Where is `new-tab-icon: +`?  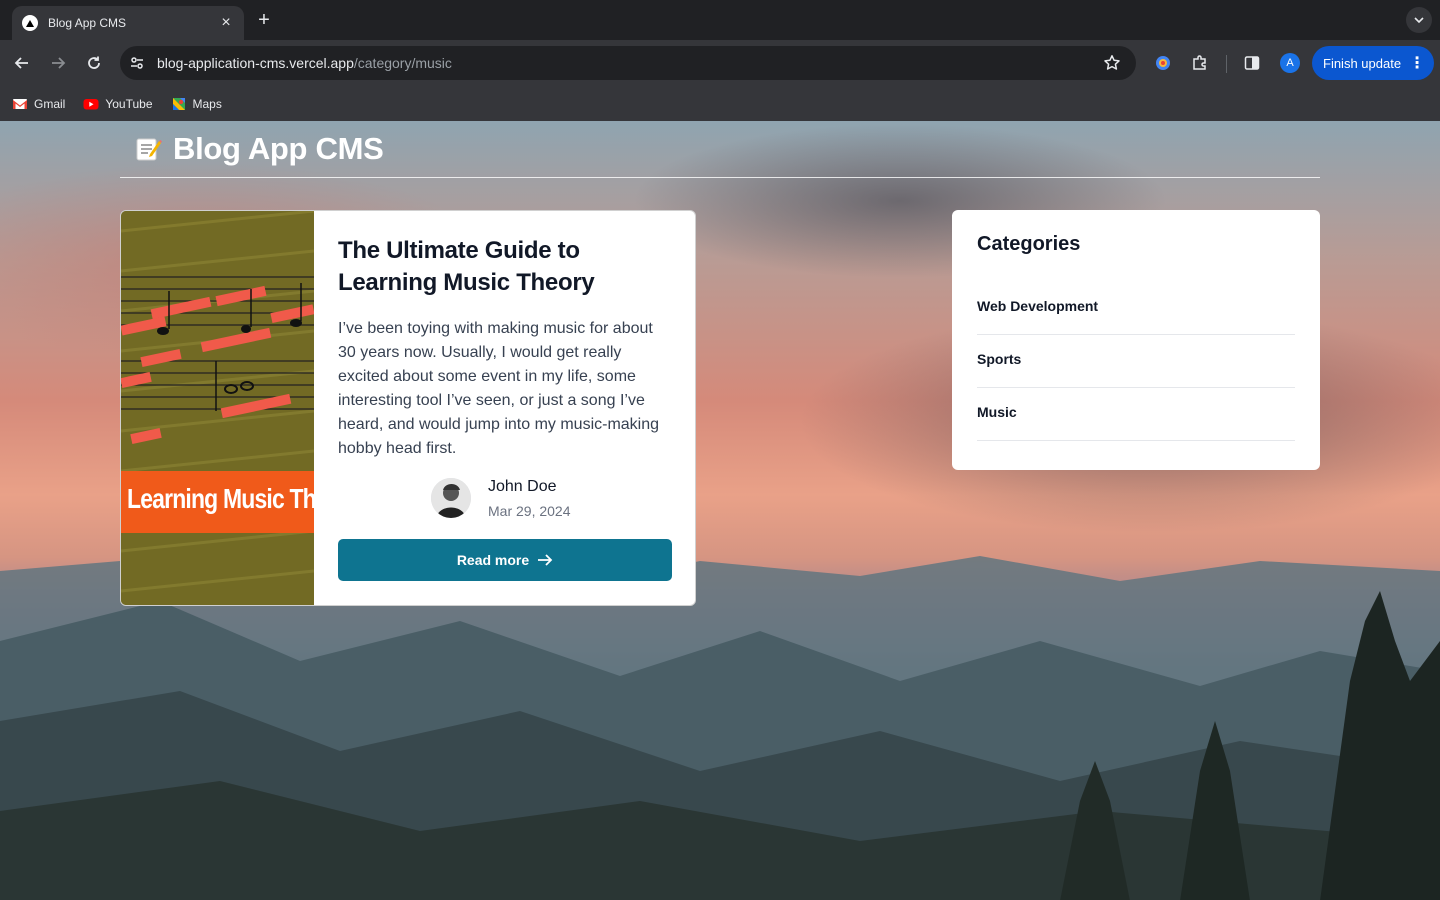 new-tab-icon: + is located at coordinates (264, 20).